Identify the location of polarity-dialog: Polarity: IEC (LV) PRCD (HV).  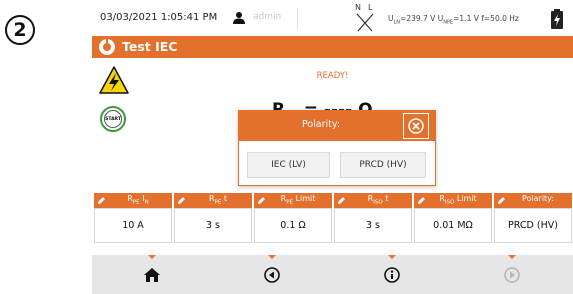
(337, 148).